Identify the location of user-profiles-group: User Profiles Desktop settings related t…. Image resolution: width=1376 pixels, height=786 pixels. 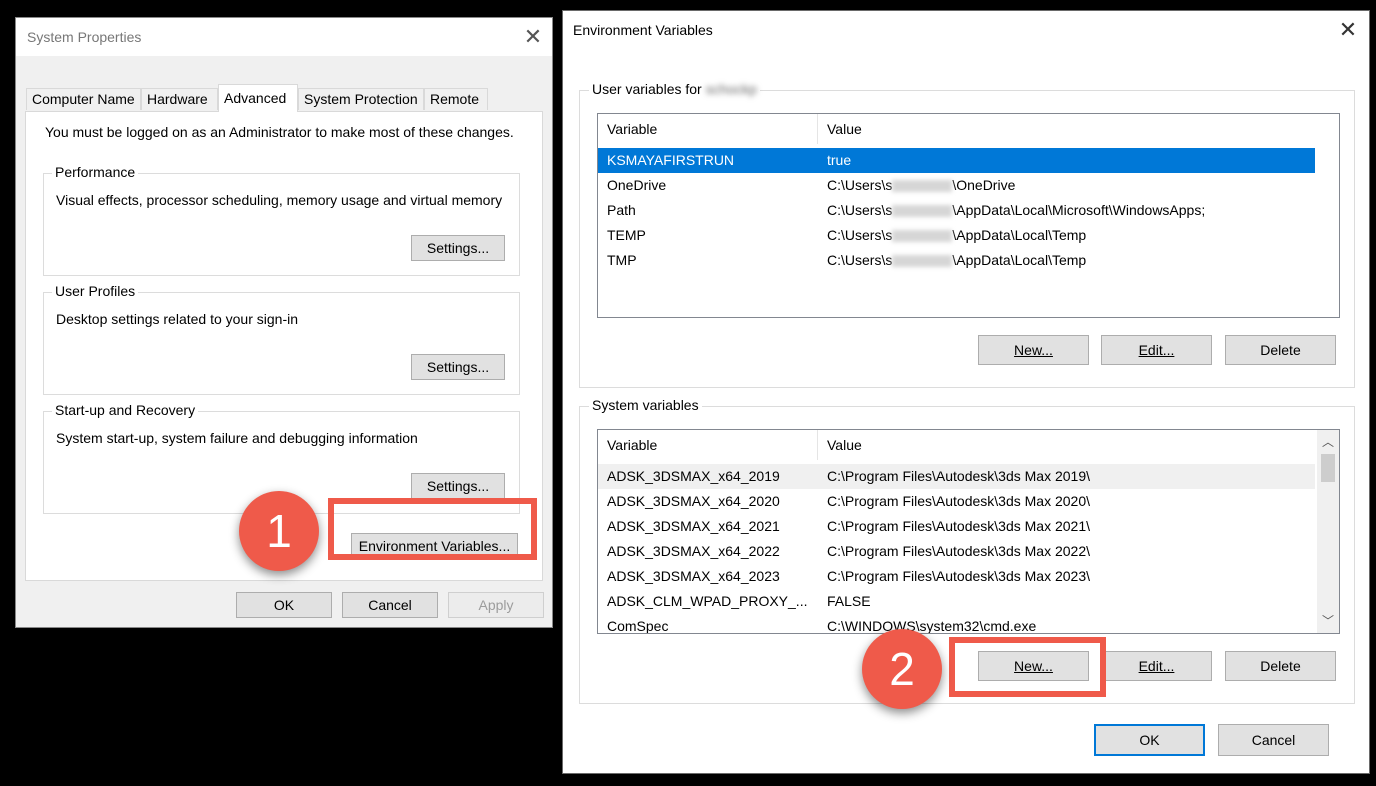
(281, 343).